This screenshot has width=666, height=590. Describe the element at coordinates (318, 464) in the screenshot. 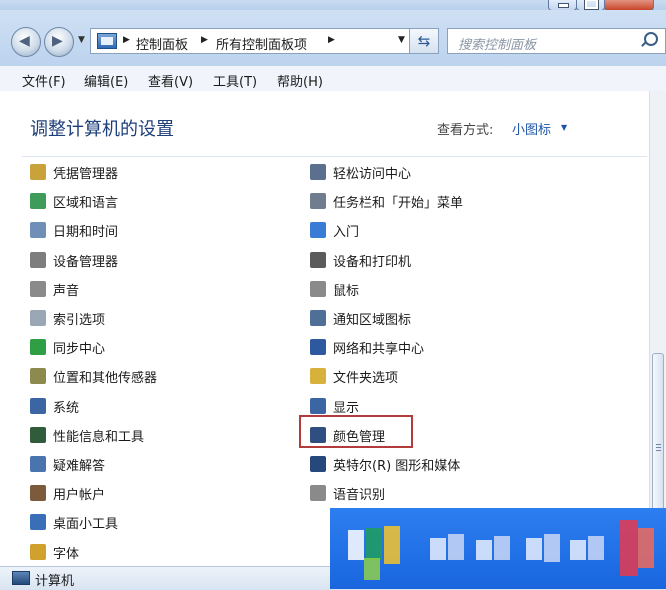

I see `intel-graphics-icon` at that location.